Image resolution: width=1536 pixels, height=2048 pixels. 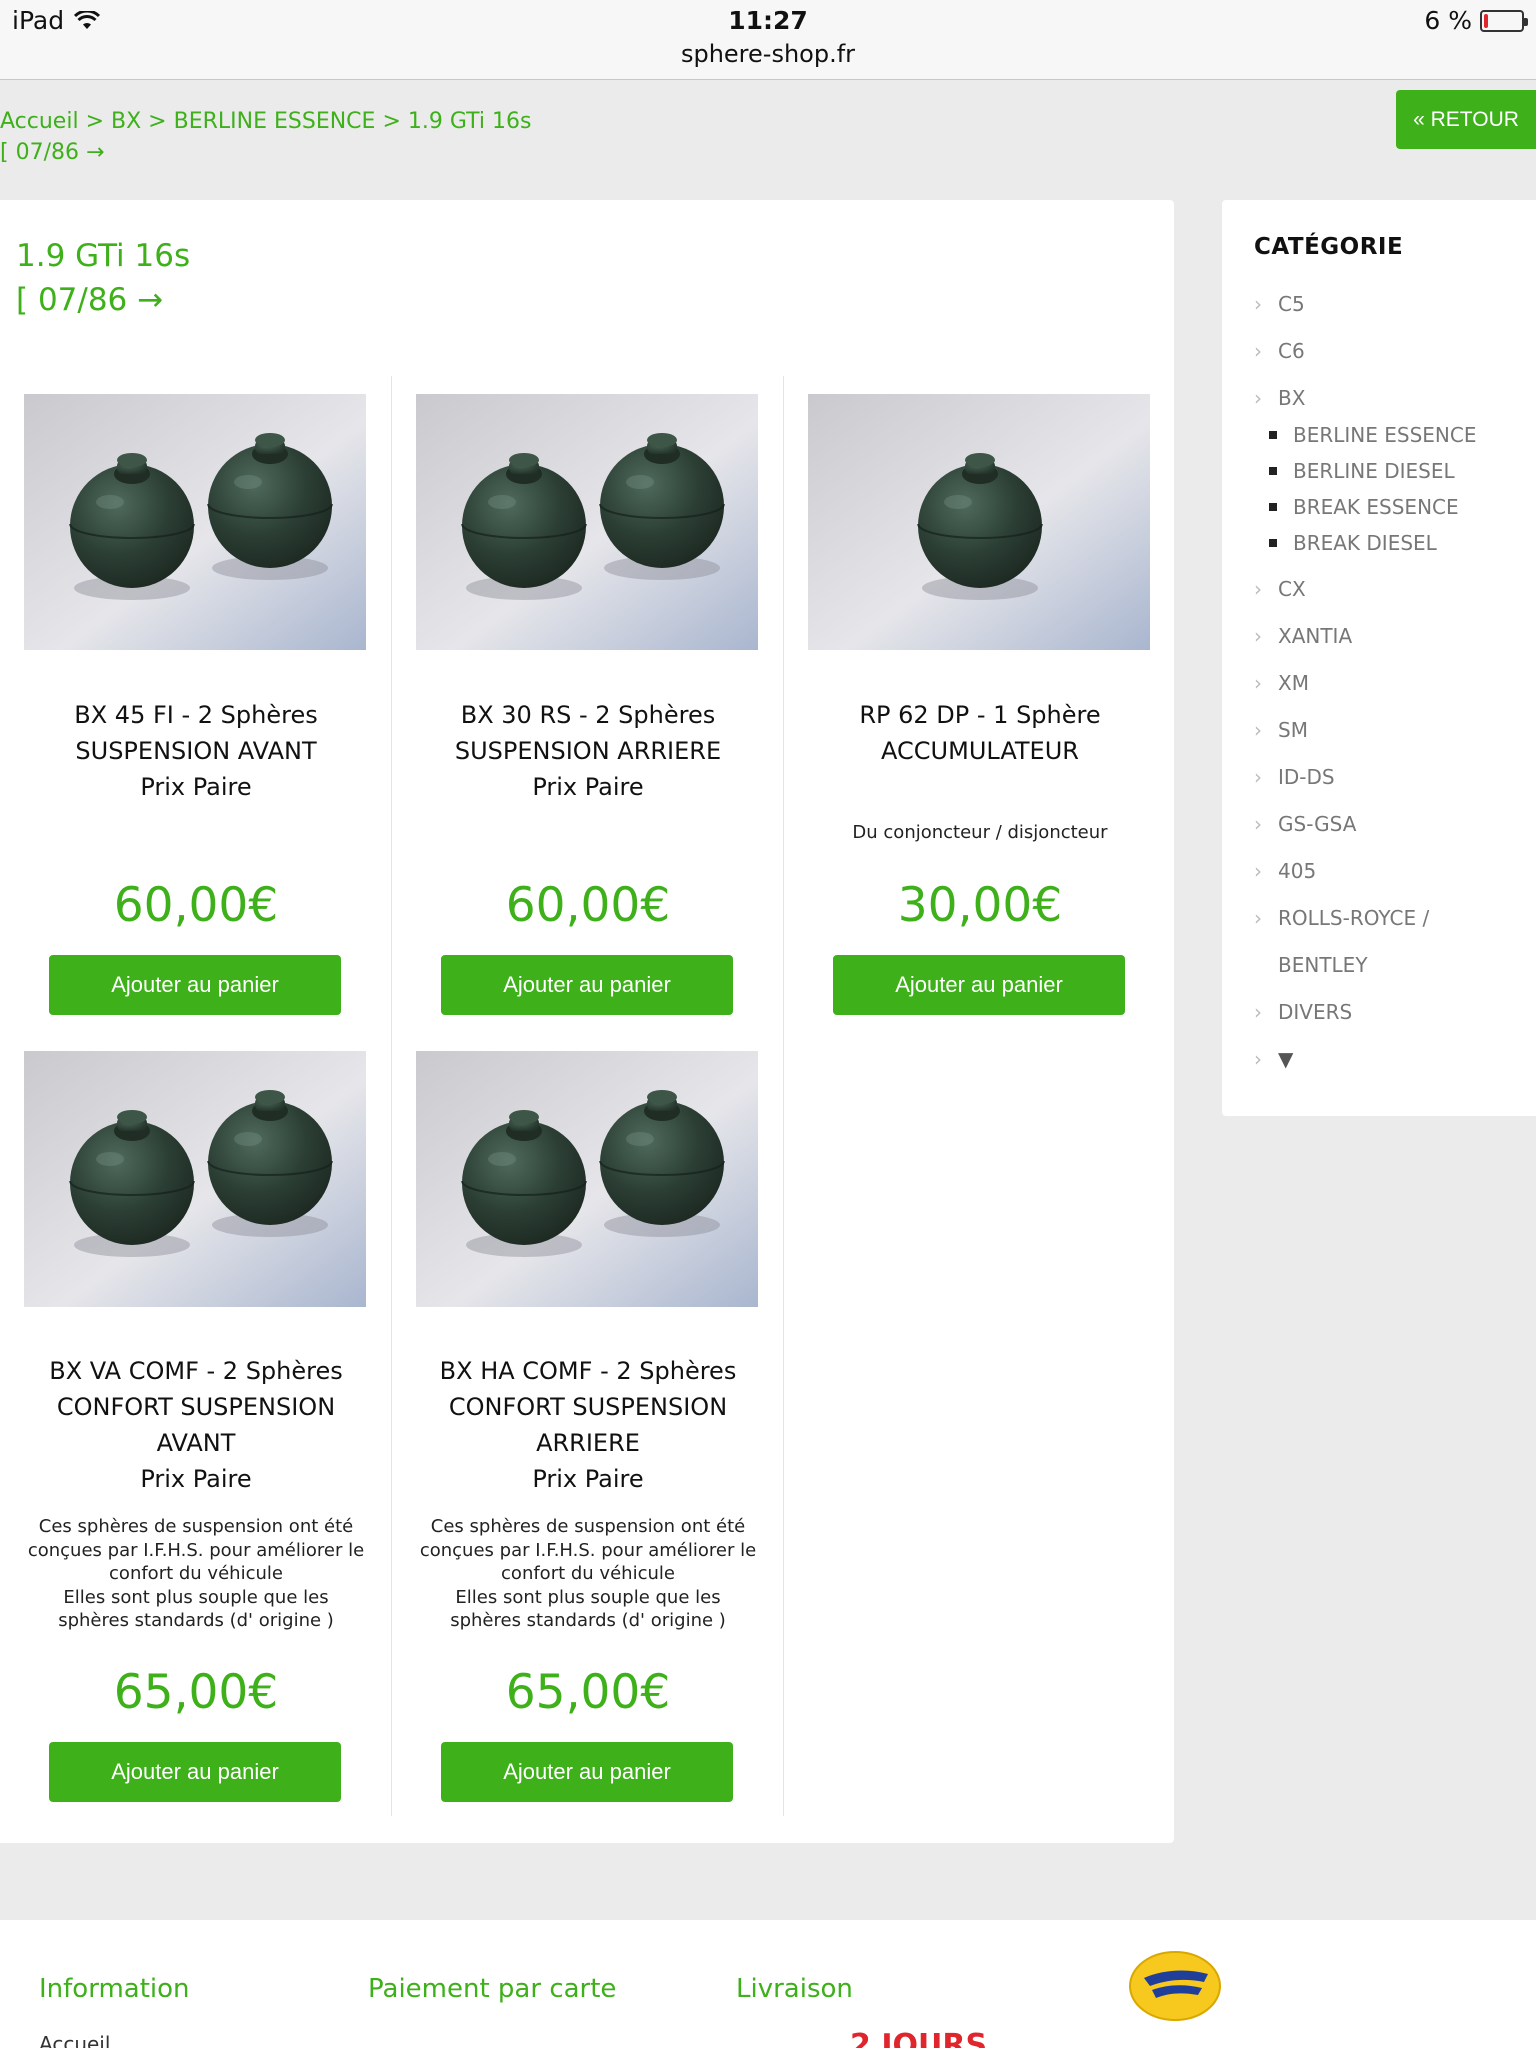 What do you see at coordinates (1315, 636) in the screenshot?
I see `sidebar-item-label: XANTIA` at bounding box center [1315, 636].